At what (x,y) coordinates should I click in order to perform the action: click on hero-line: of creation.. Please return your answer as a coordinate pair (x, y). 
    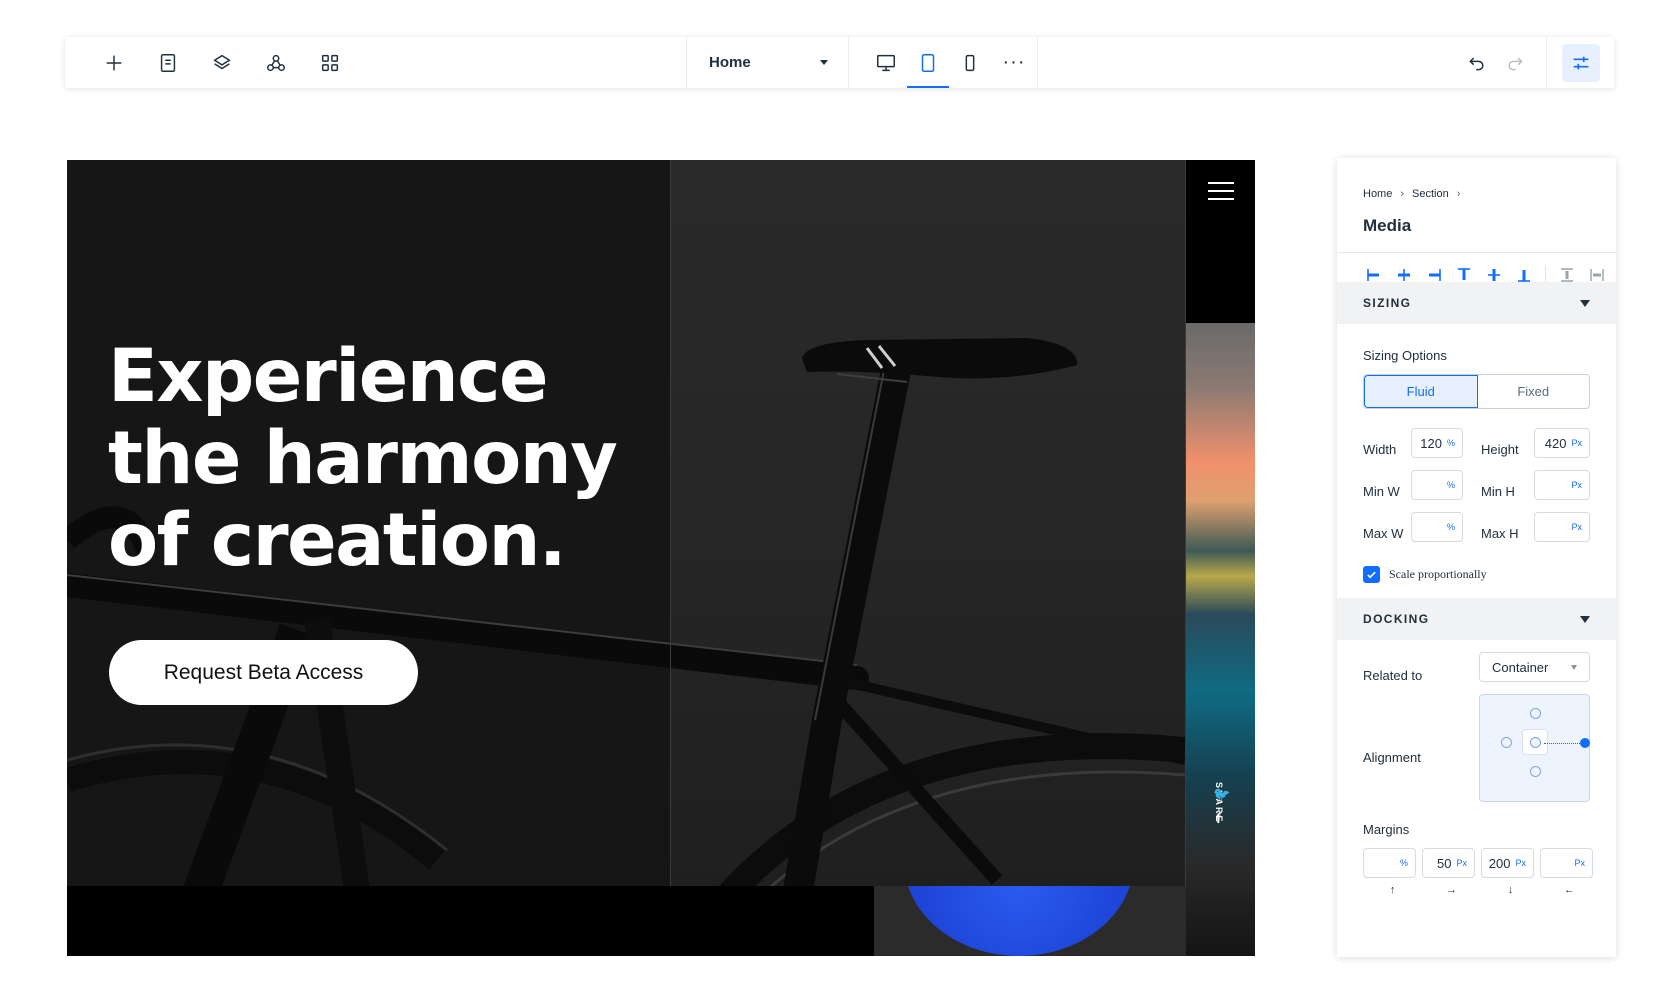
    Looking at the image, I should click on (337, 540).